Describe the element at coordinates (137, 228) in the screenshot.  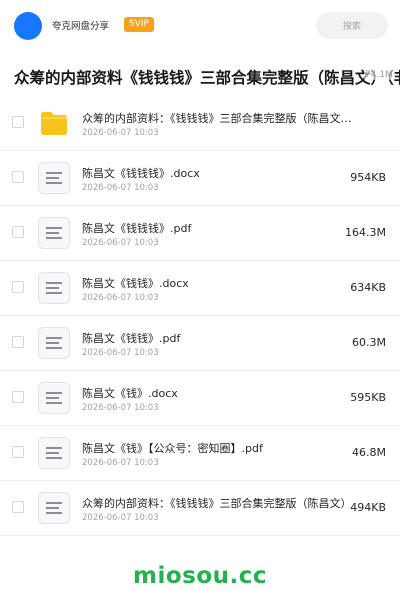
I see `file-name: 陈昌文《钱钱钱》.pdf` at that location.